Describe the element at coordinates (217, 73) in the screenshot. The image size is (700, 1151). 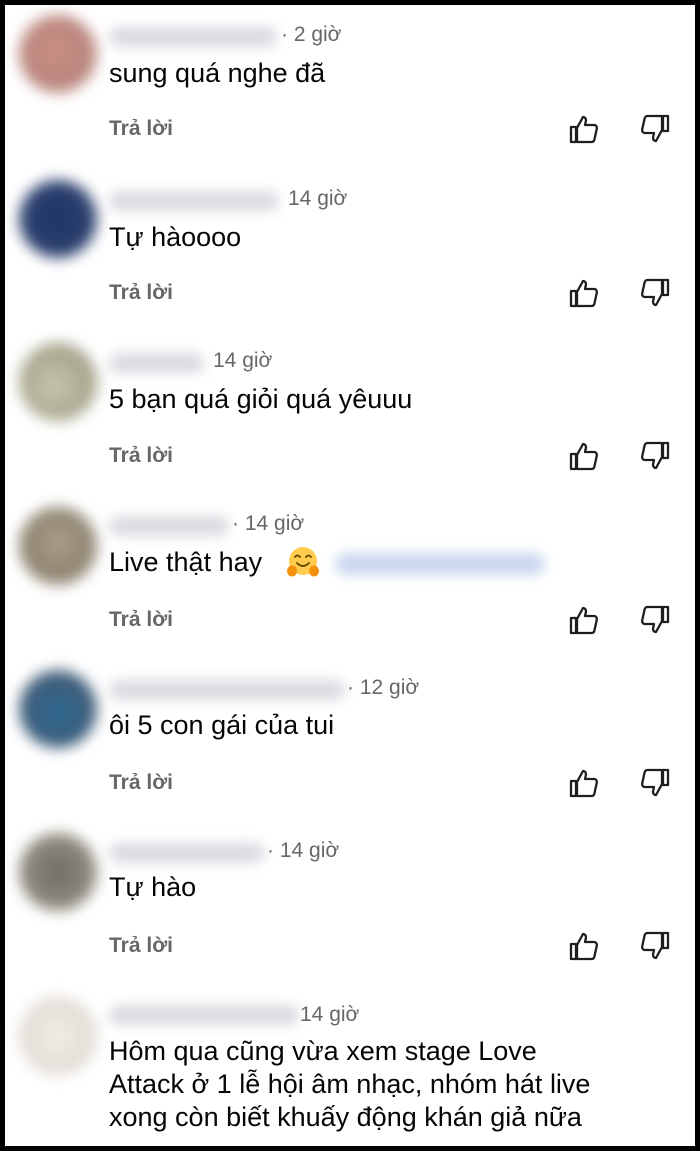
I see `comment-text: sung quá nghe đã` at that location.